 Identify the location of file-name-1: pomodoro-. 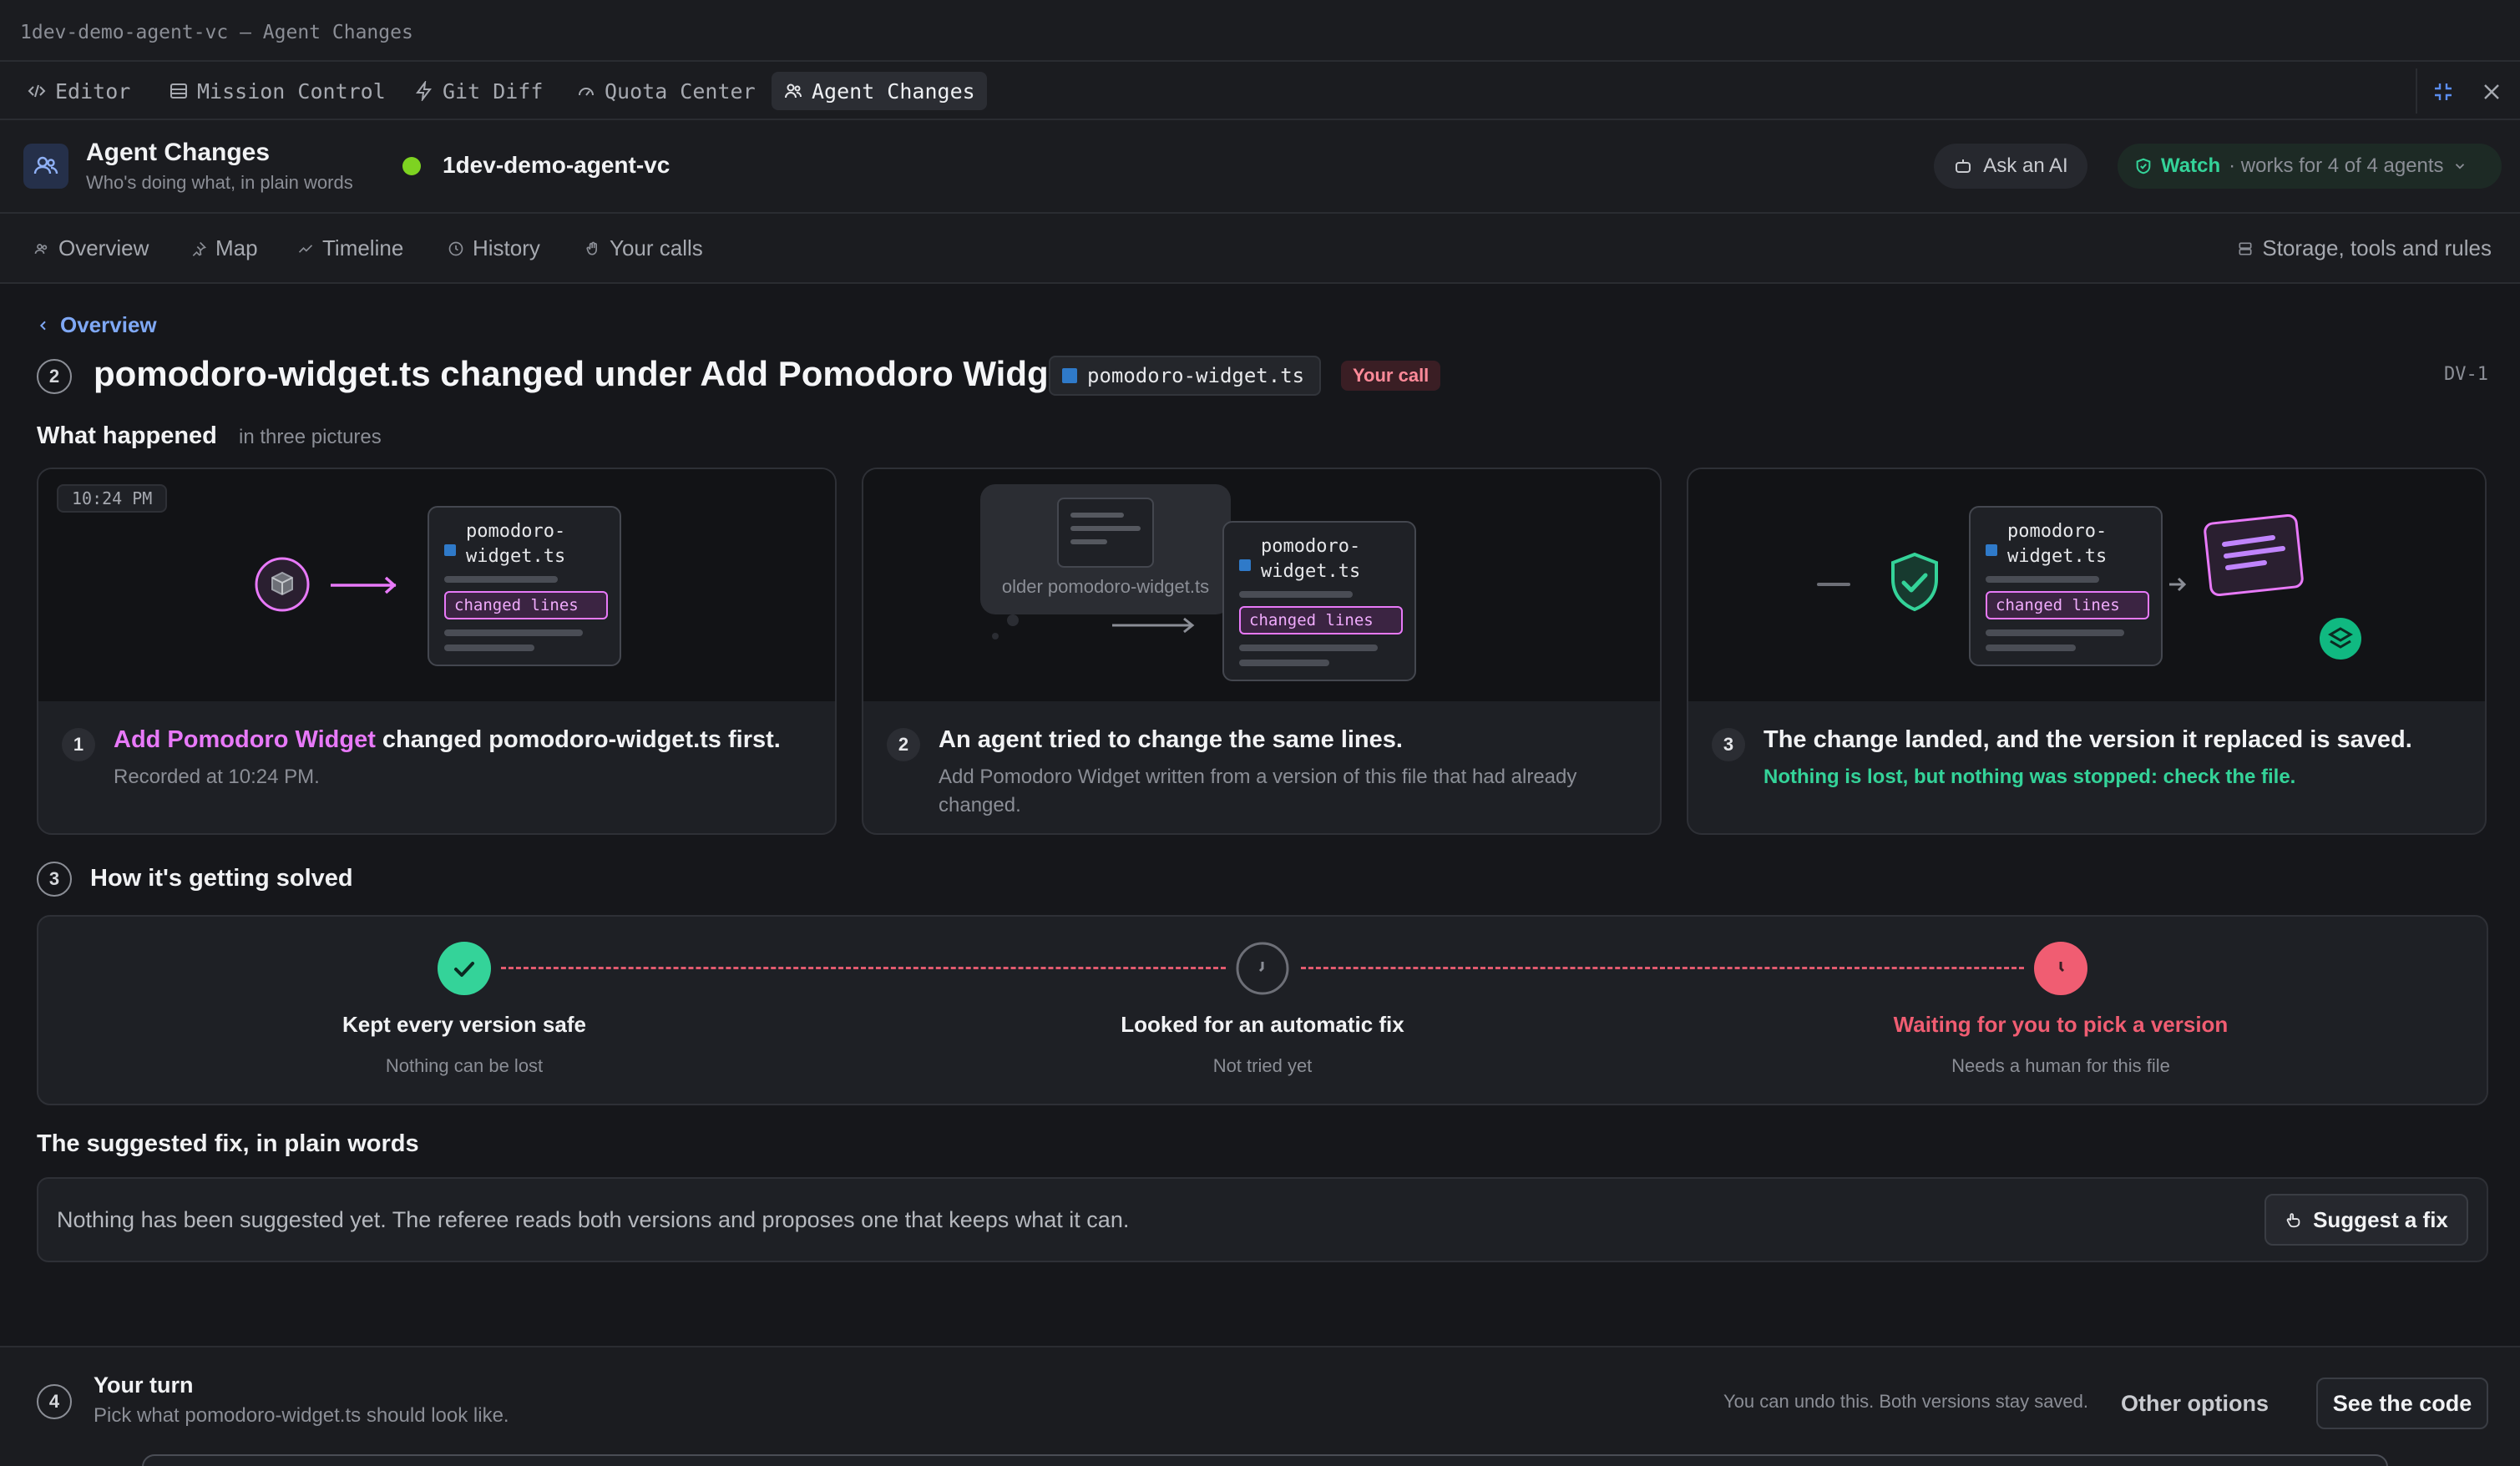
(1311, 546).